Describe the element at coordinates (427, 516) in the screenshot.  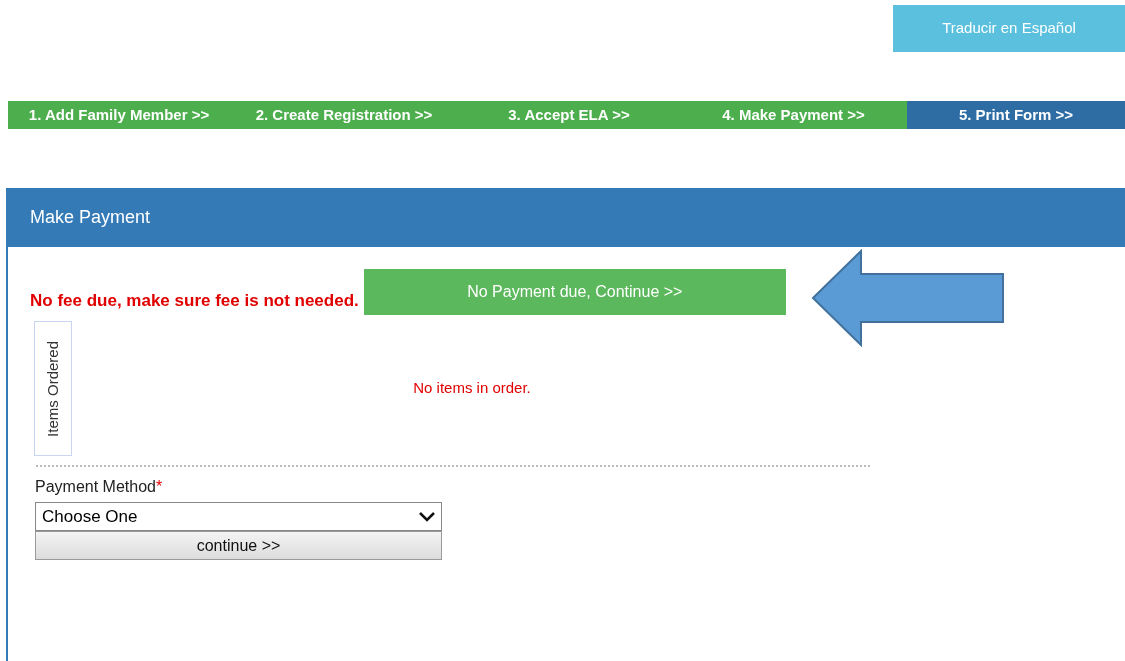
I see `chevron-down-icon` at that location.